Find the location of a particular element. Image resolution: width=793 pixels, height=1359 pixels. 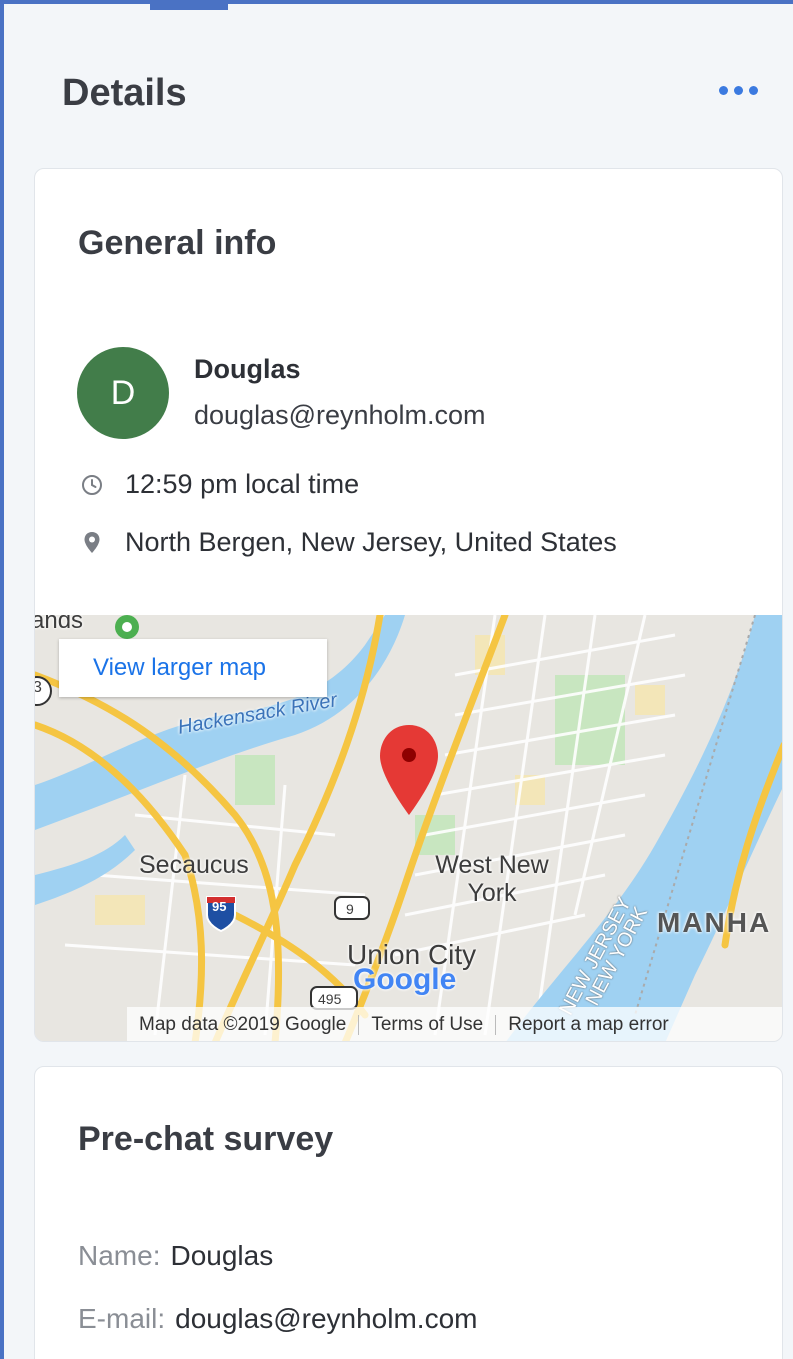

map-pin-icon is located at coordinates (92, 543).